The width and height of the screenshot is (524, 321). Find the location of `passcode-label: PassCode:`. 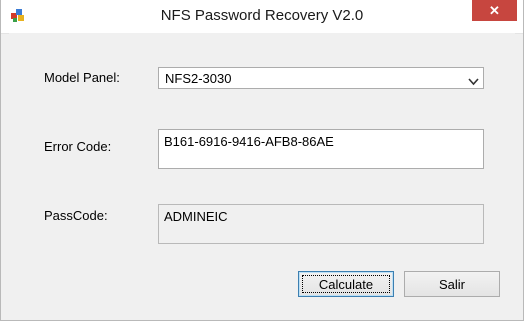

passcode-label: PassCode: is located at coordinates (76, 215).